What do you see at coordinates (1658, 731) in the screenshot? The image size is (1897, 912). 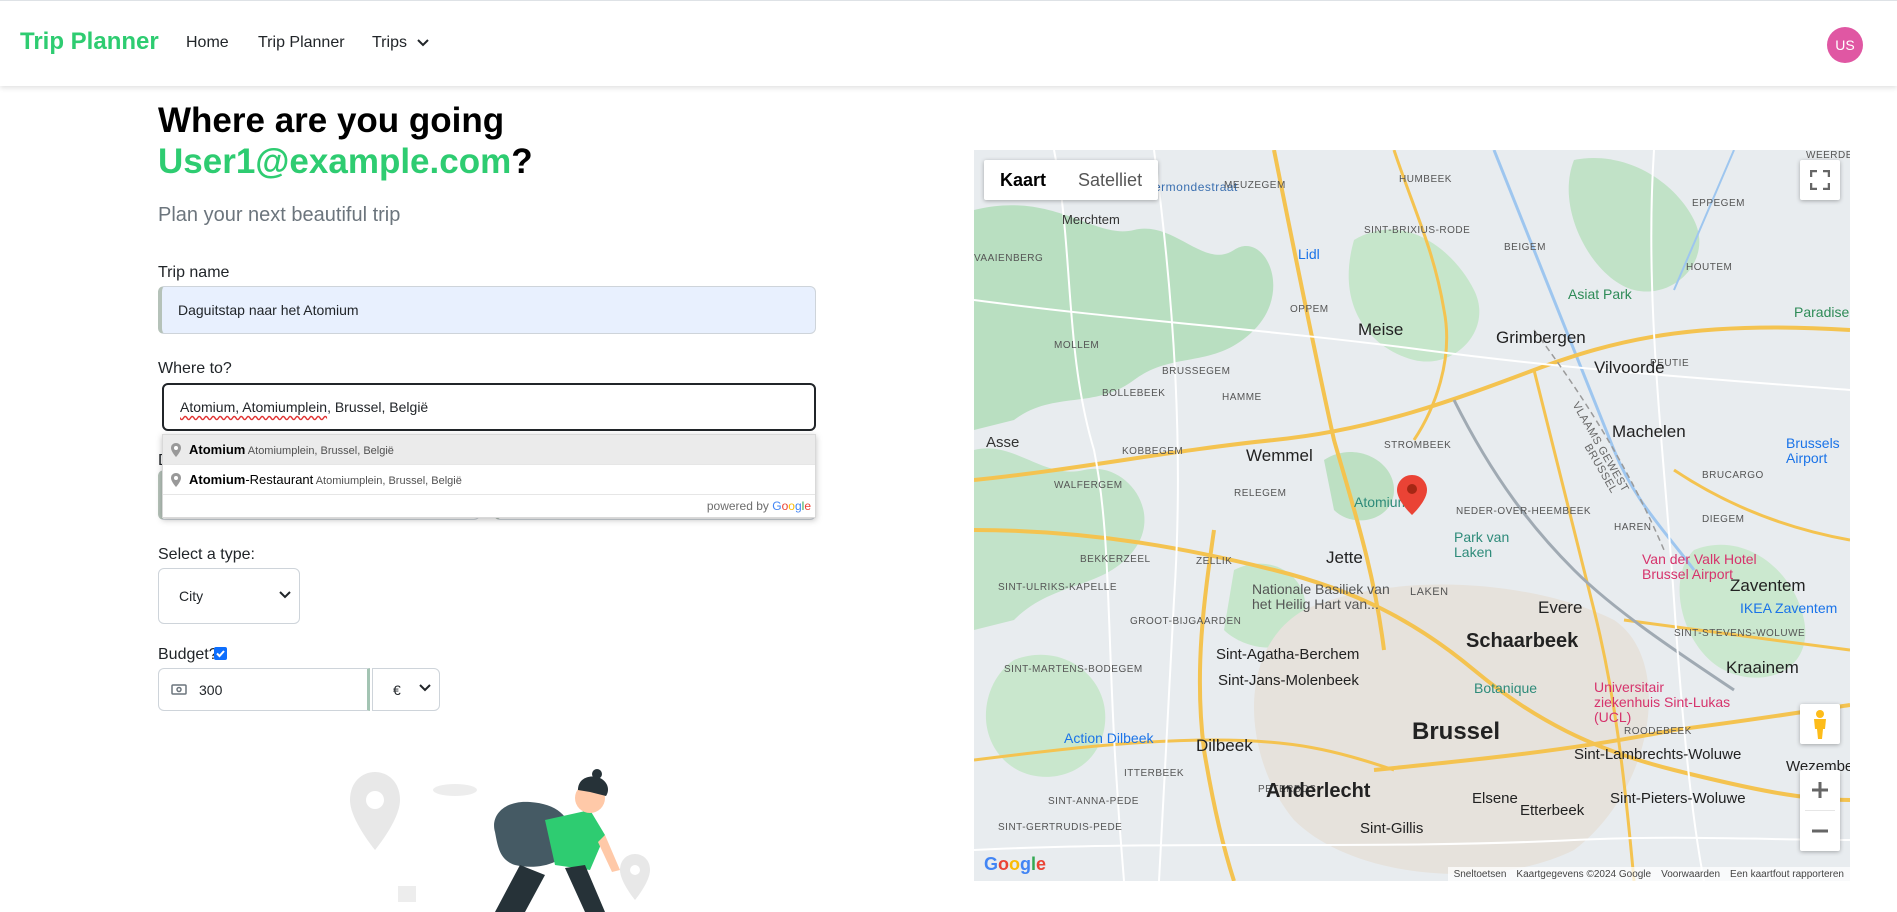 I see `map-label: ROODEBEEK` at bounding box center [1658, 731].